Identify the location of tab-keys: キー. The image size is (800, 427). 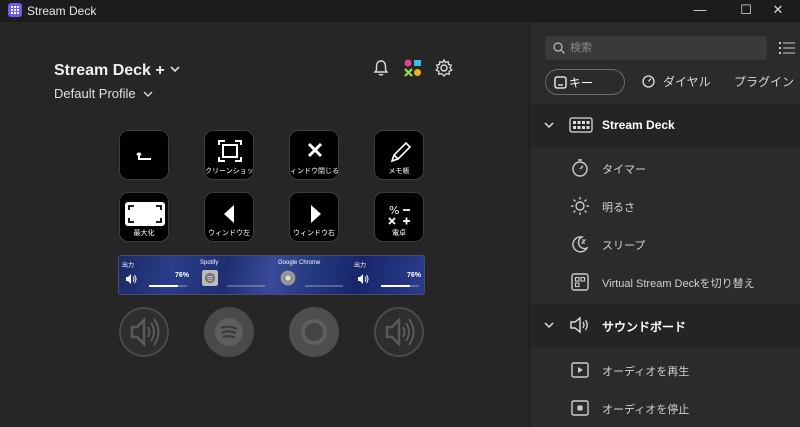
(585, 82).